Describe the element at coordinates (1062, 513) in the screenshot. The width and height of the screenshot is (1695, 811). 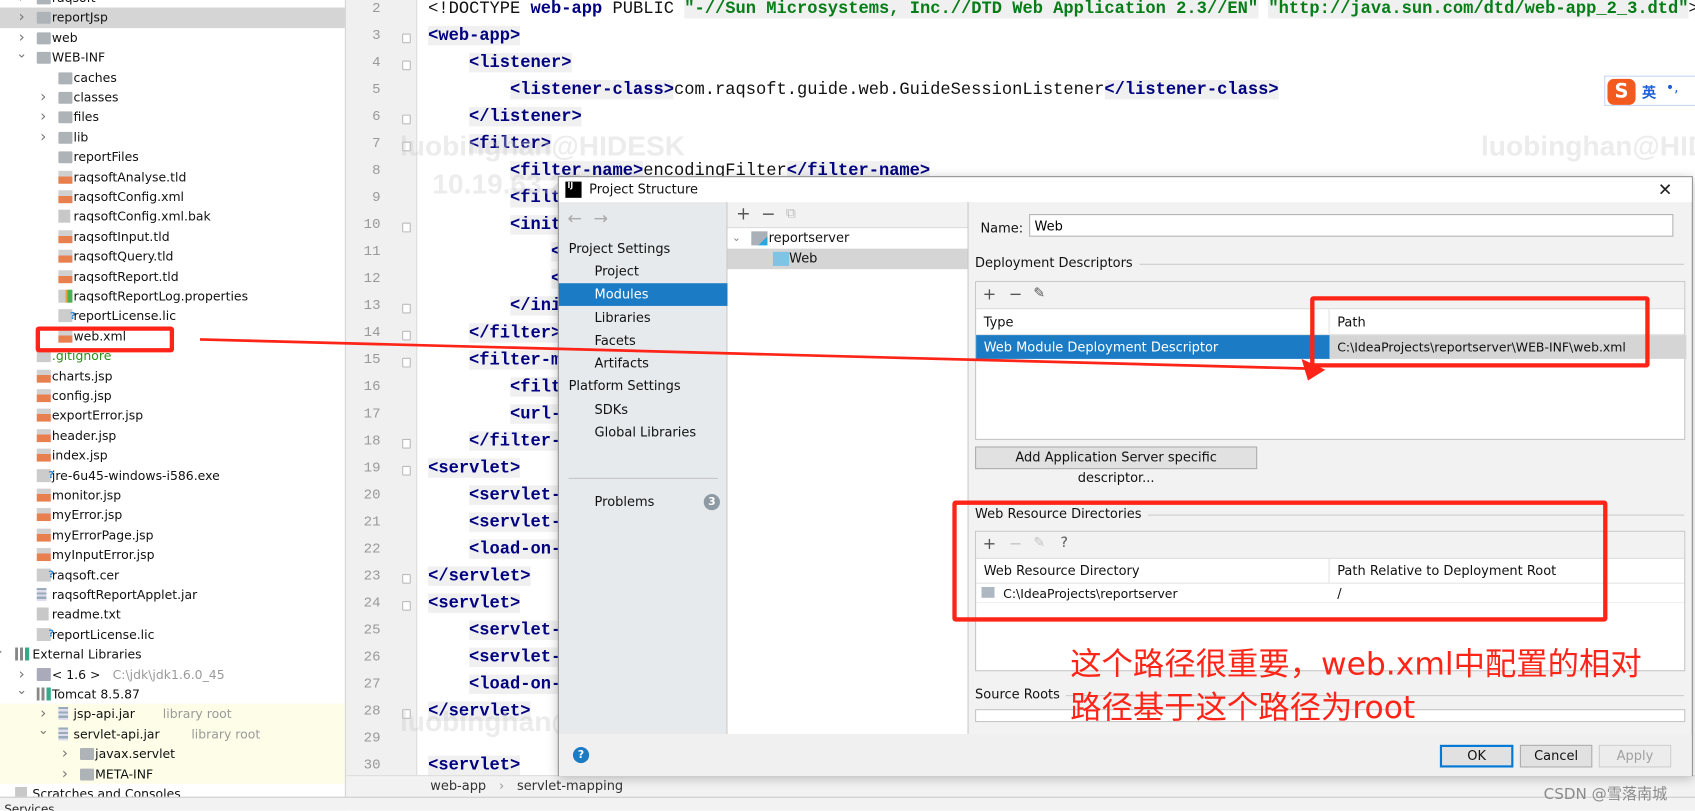
I see `section-title: Web Resource Directories` at that location.